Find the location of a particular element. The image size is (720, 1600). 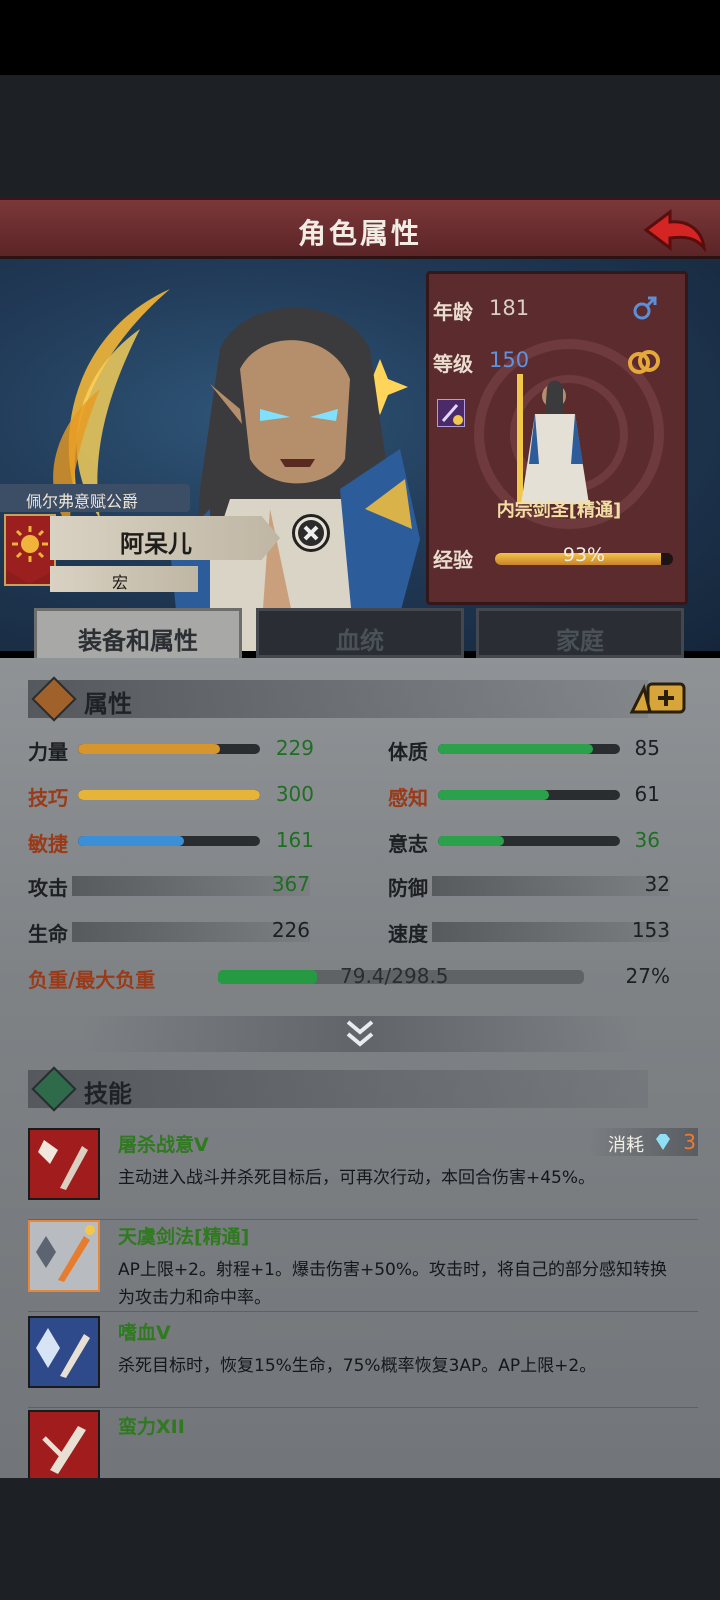

skill-slaughter-icon is located at coordinates (64, 1164).